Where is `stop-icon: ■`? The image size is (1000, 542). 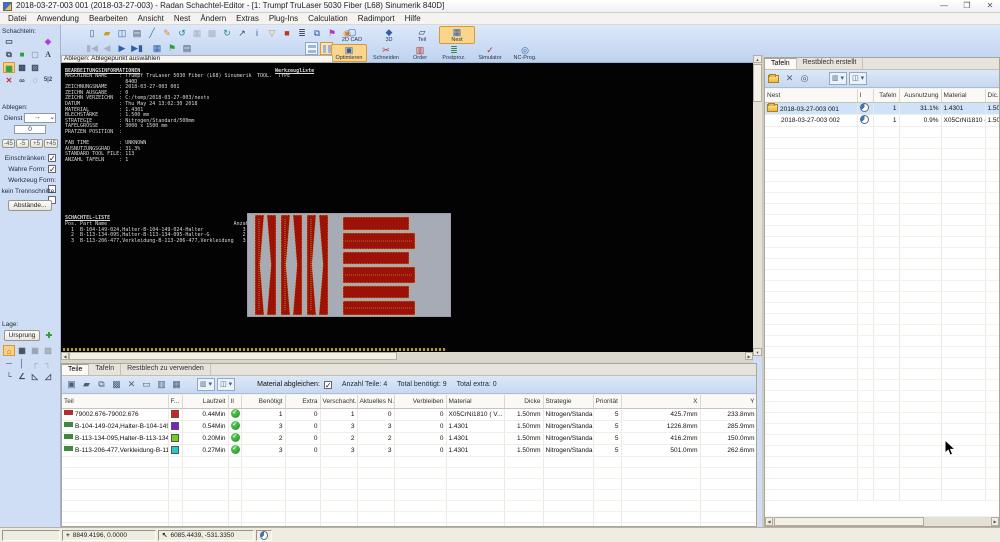 stop-icon: ■ is located at coordinates (287, 33).